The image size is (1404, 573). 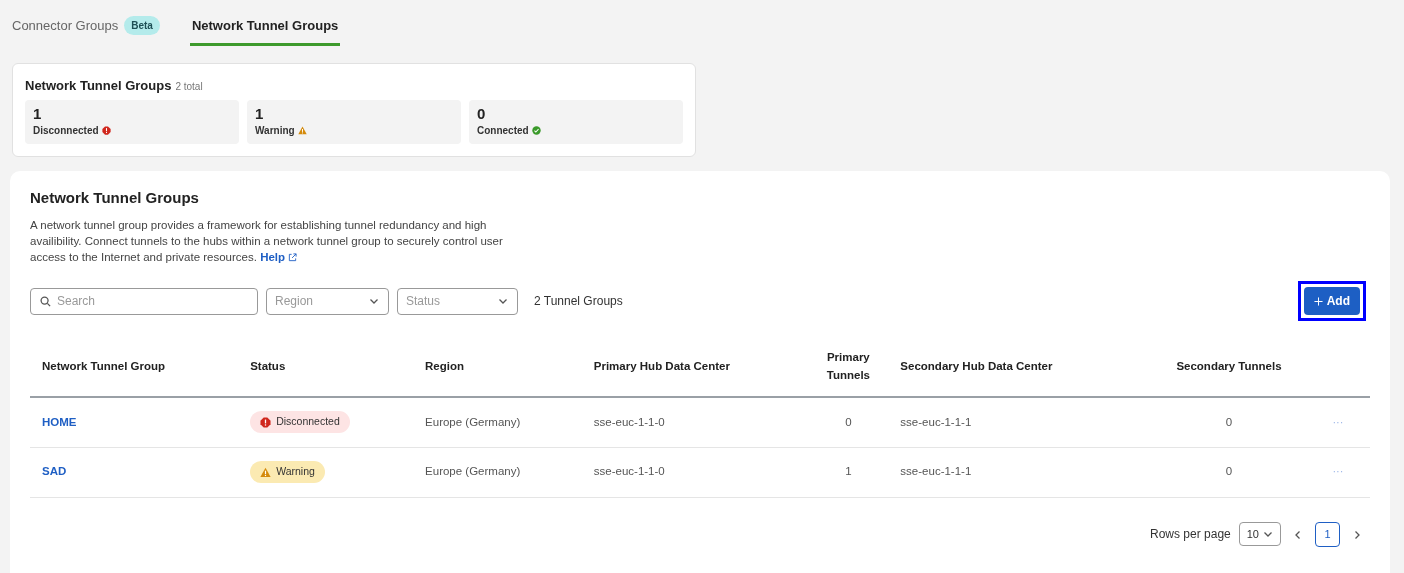 I want to click on chevron-left-icon, so click(x=1298, y=534).